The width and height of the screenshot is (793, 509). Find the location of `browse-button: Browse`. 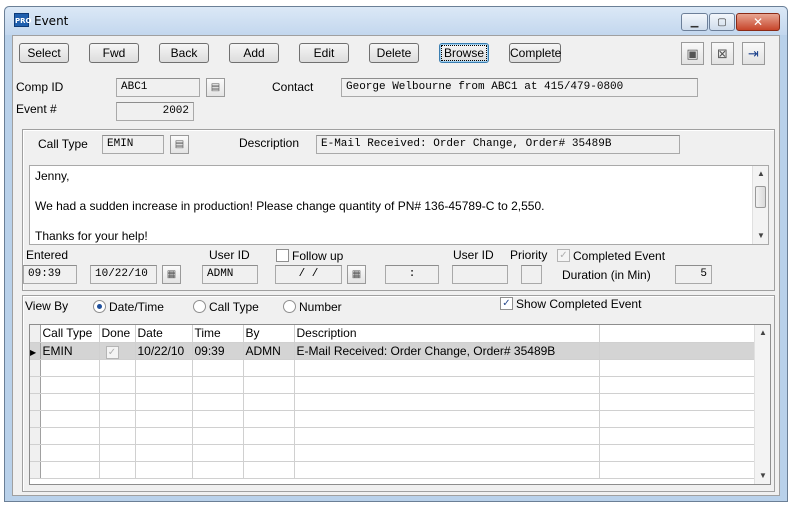

browse-button: Browse is located at coordinates (464, 53).